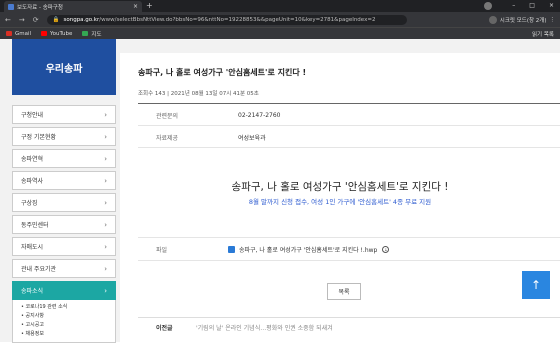 This screenshot has height=343, width=560. What do you see at coordinates (36, 20) in the screenshot?
I see `reload-icon: ⟳` at bounding box center [36, 20].